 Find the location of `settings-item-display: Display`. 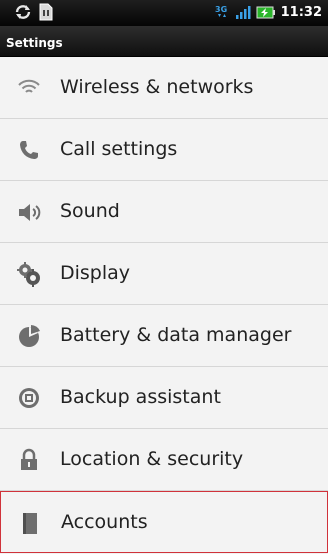

settings-item-display: Display is located at coordinates (164, 274).